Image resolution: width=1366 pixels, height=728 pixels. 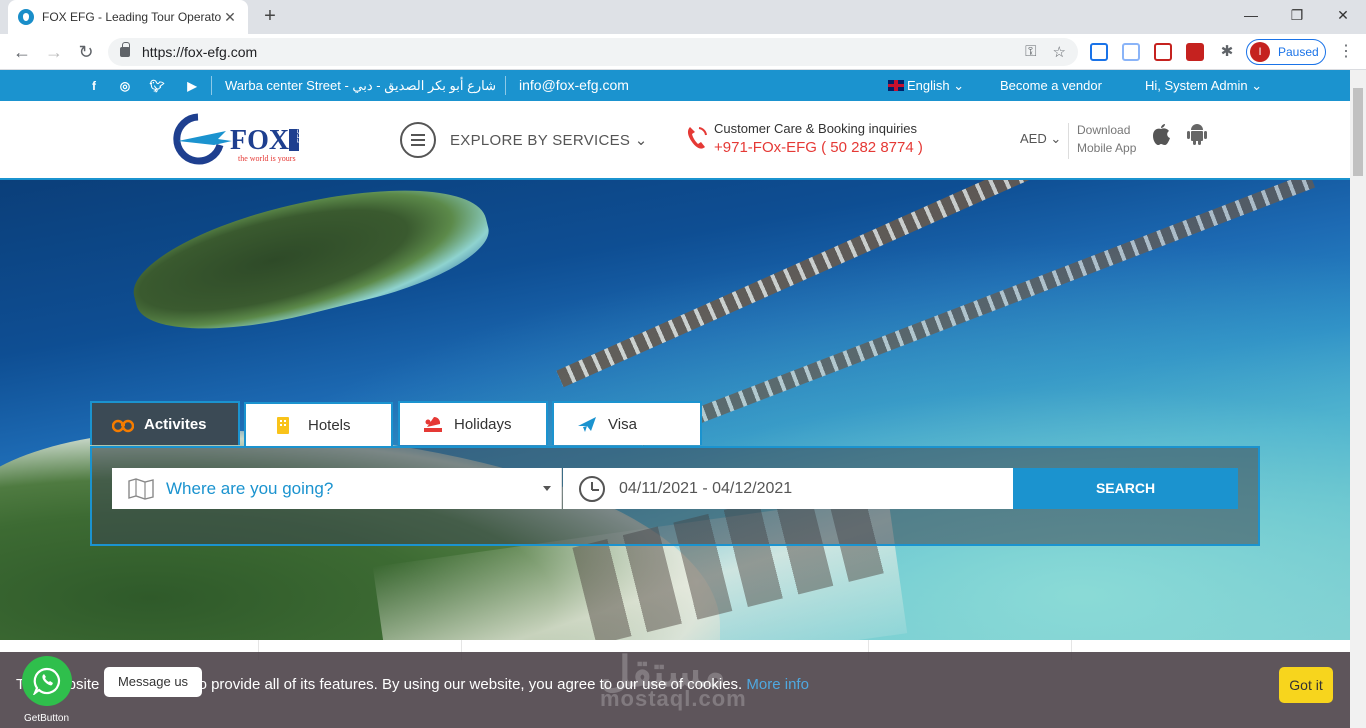 I want to click on extension-file-icon, so click(x=1131, y=52).